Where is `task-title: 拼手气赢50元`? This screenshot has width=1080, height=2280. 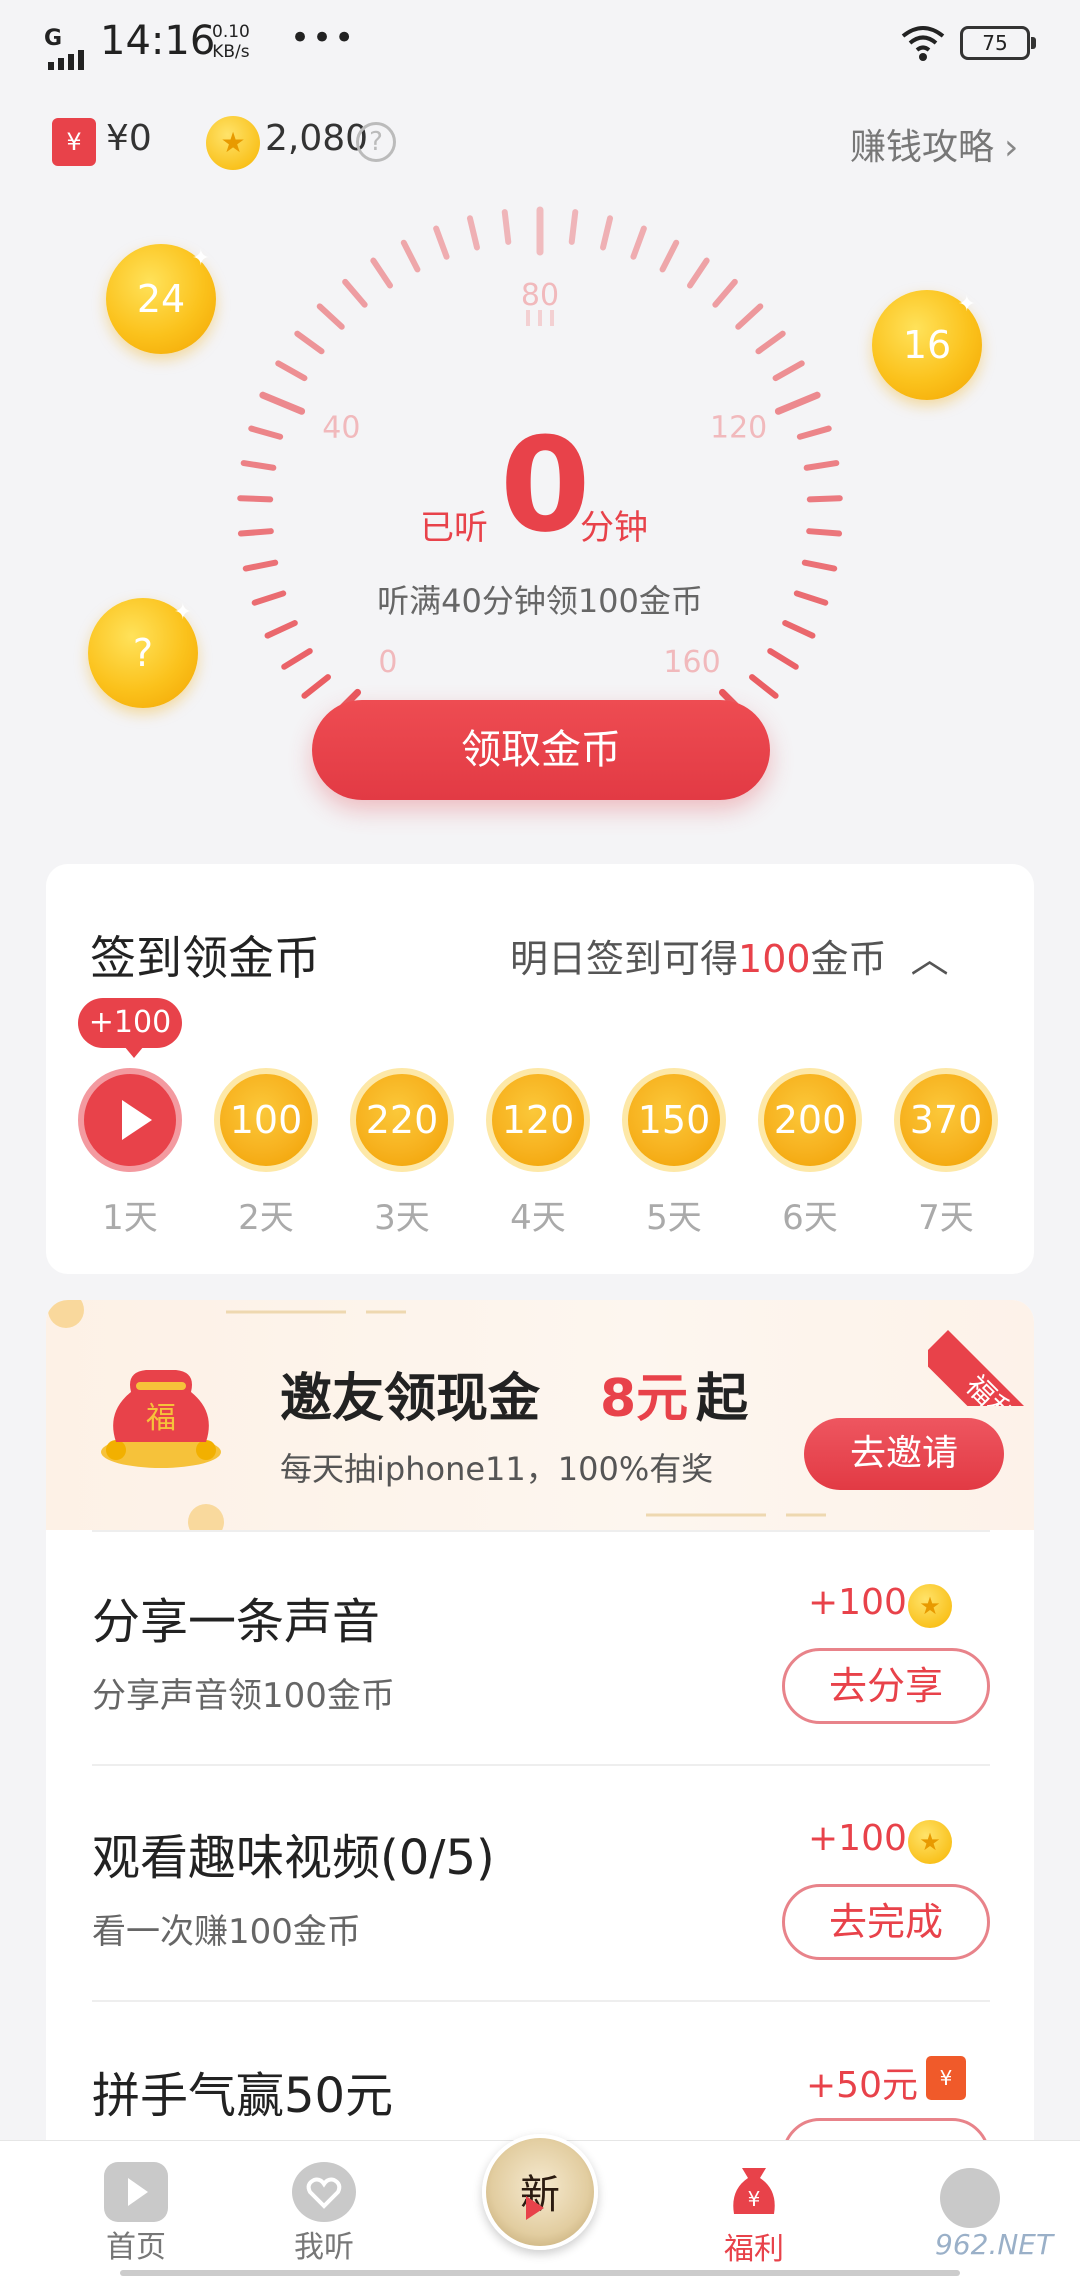
task-title: 拼手气赢50元 is located at coordinates (243, 2096).